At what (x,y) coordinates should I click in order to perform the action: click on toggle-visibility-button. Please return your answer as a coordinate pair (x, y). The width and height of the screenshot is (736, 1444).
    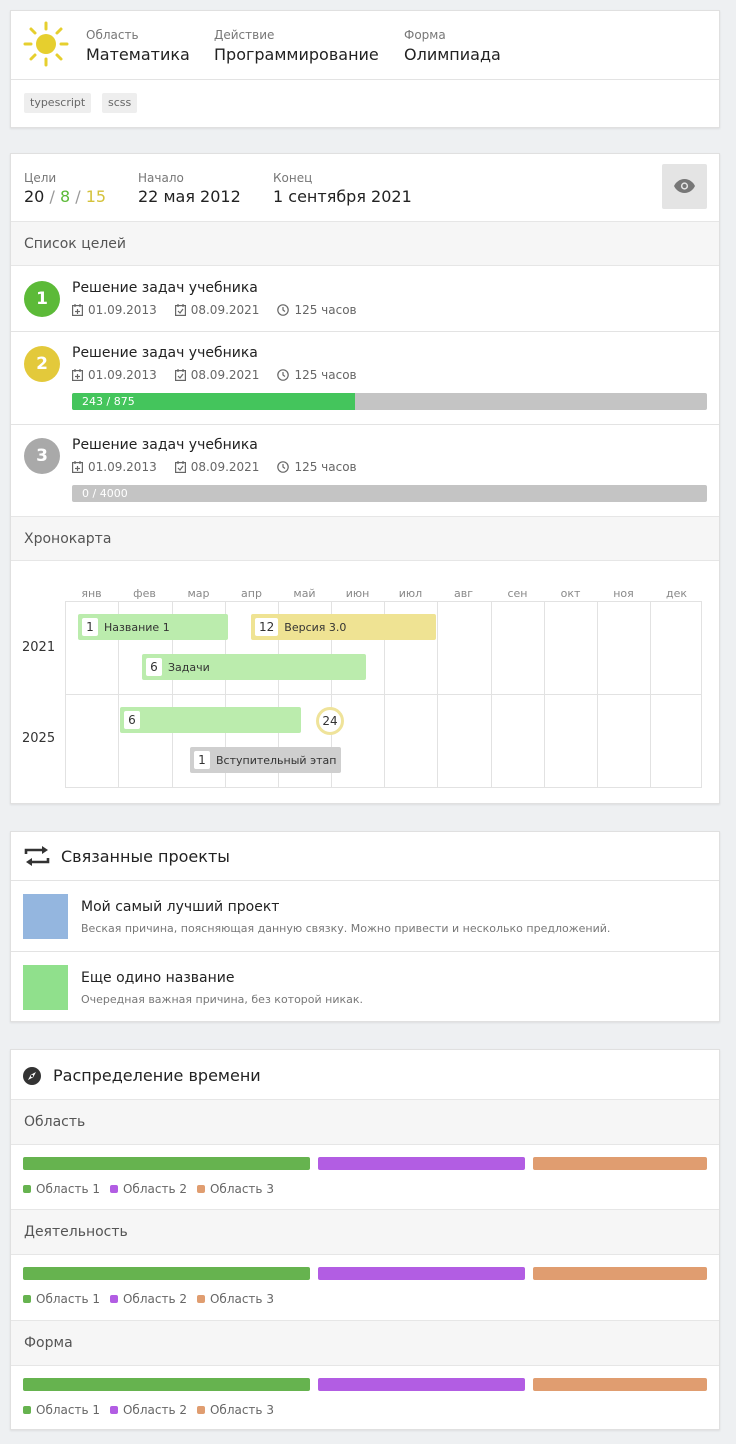
    Looking at the image, I should click on (684, 186).